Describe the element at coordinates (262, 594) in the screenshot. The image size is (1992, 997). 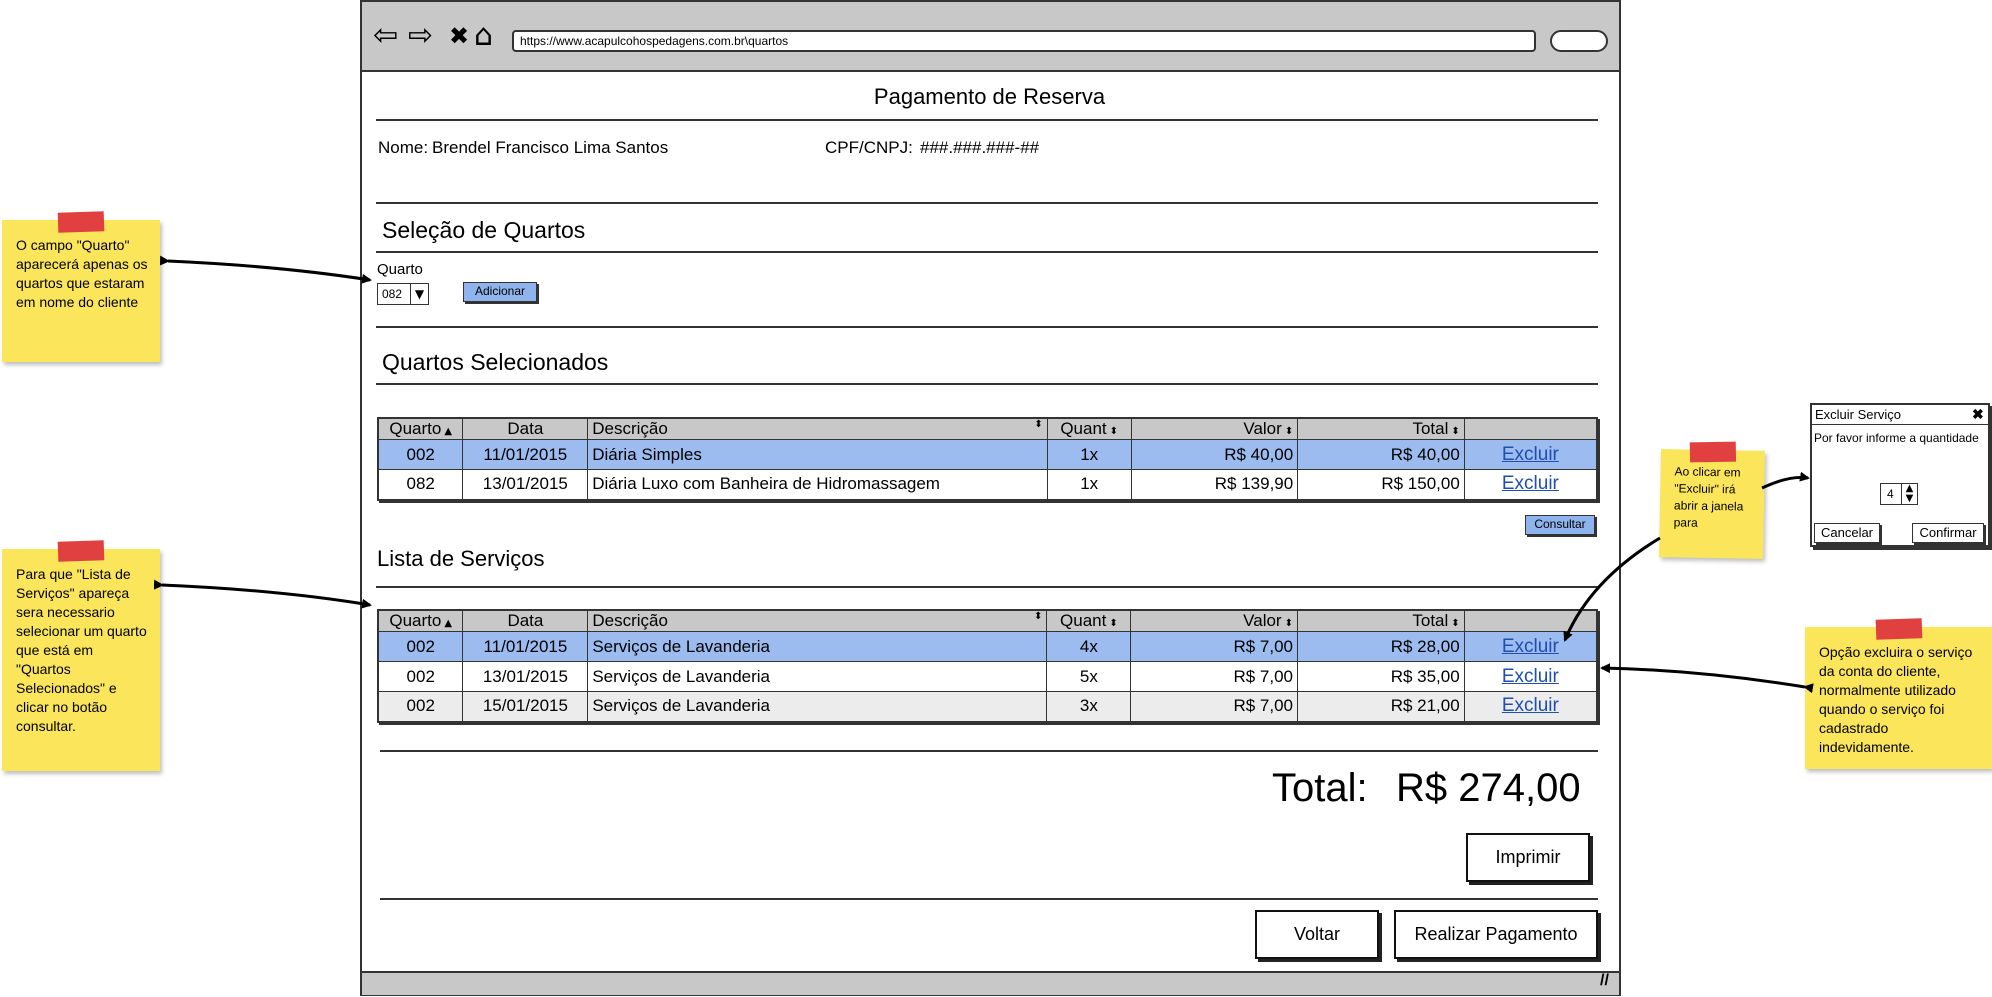
I see `arrow-lista` at that location.